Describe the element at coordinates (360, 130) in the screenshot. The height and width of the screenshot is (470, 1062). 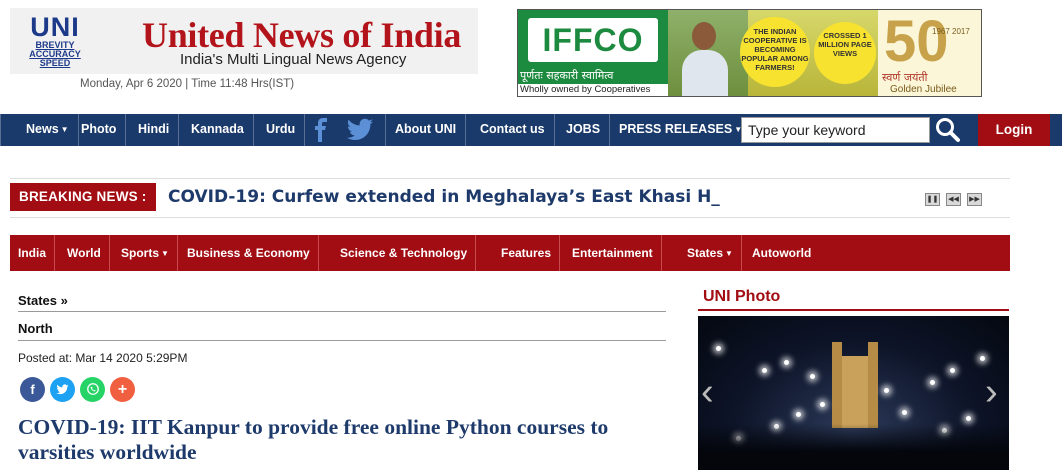
I see `twitter-icon` at that location.